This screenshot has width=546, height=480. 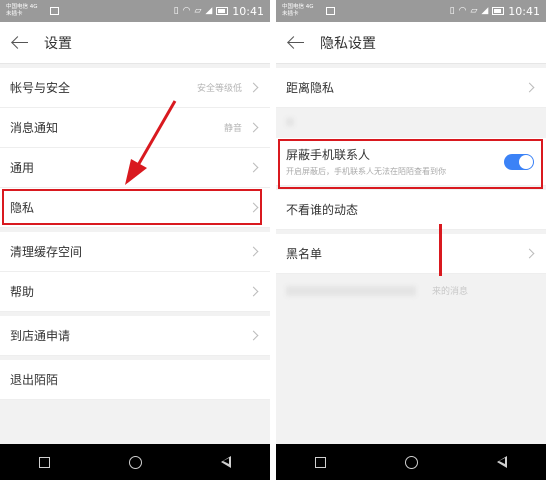 What do you see at coordinates (328, 155) in the screenshot?
I see `row-label: 屏蔽手机联系人` at bounding box center [328, 155].